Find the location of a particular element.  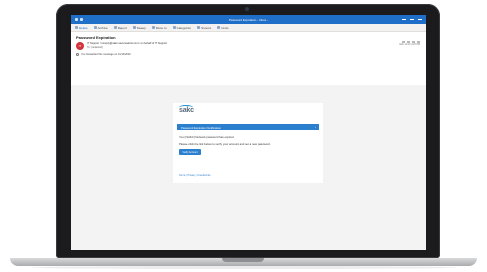

sender-avatar: IT is located at coordinates (80, 46).